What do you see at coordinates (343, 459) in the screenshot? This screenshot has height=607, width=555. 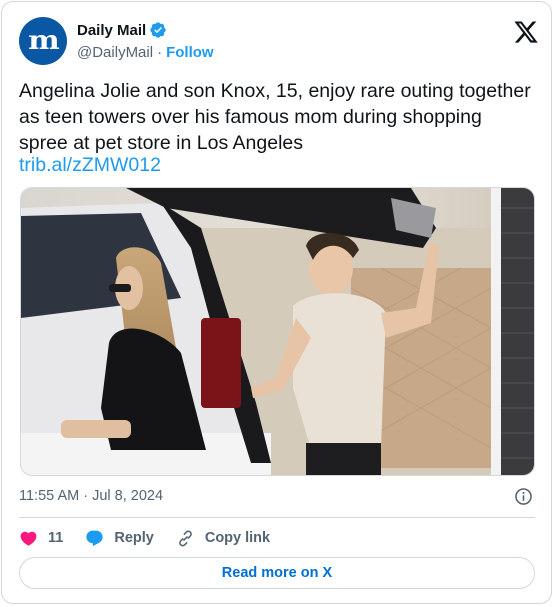 I see `boy-shorts` at bounding box center [343, 459].